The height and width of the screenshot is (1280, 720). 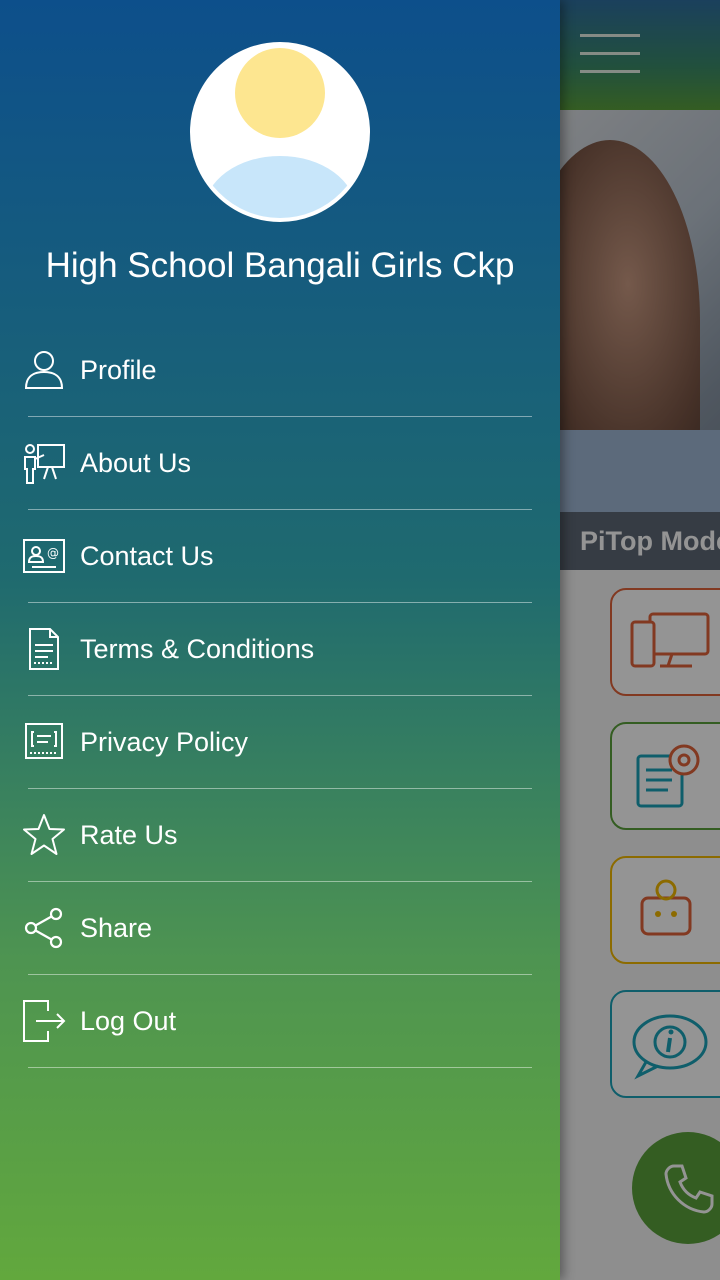 I want to click on logout-icon, so click(x=44, y=1021).